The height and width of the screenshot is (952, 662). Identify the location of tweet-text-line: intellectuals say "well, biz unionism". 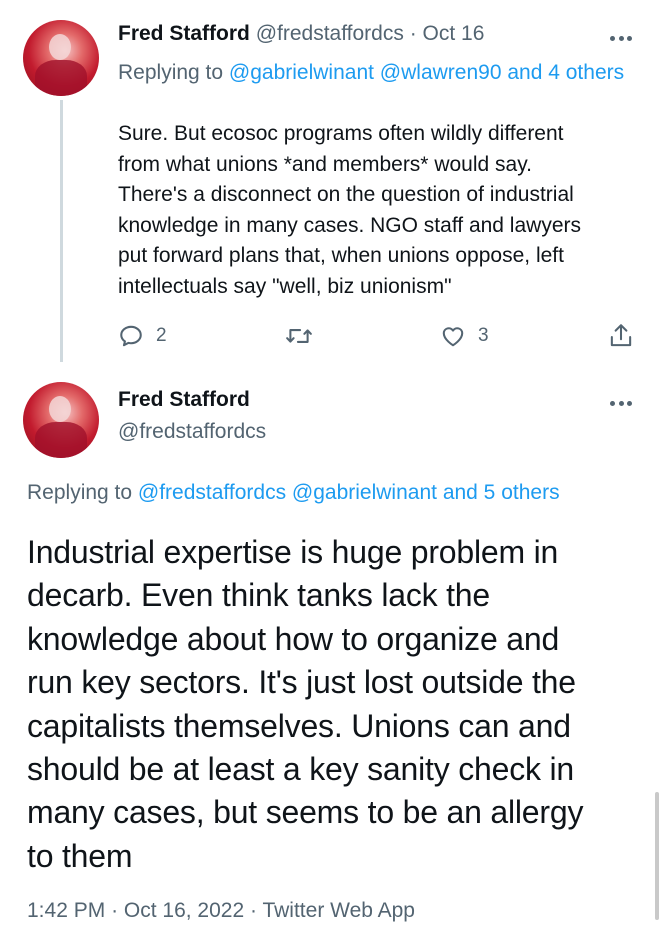
(285, 286).